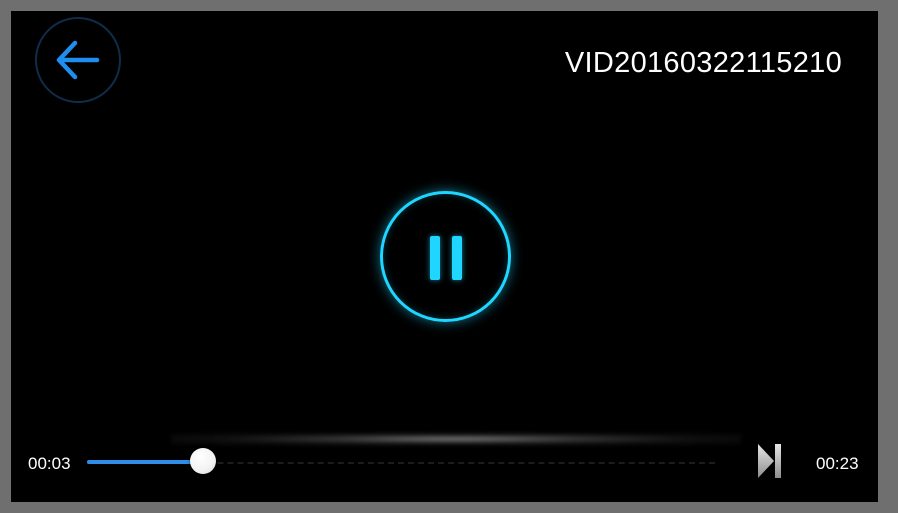 The height and width of the screenshot is (513, 898). I want to click on current-time: 00:03, so click(49, 463).